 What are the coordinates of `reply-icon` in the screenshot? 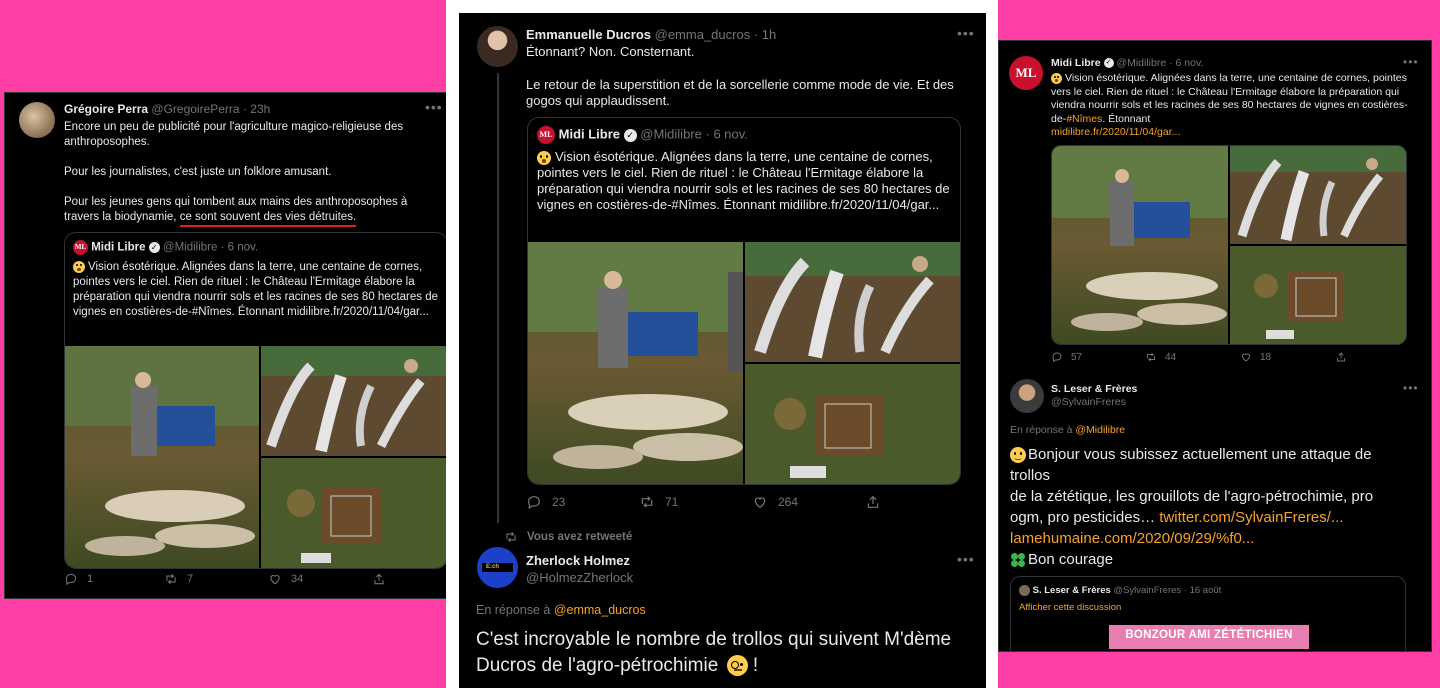 It's located at (1057, 357).